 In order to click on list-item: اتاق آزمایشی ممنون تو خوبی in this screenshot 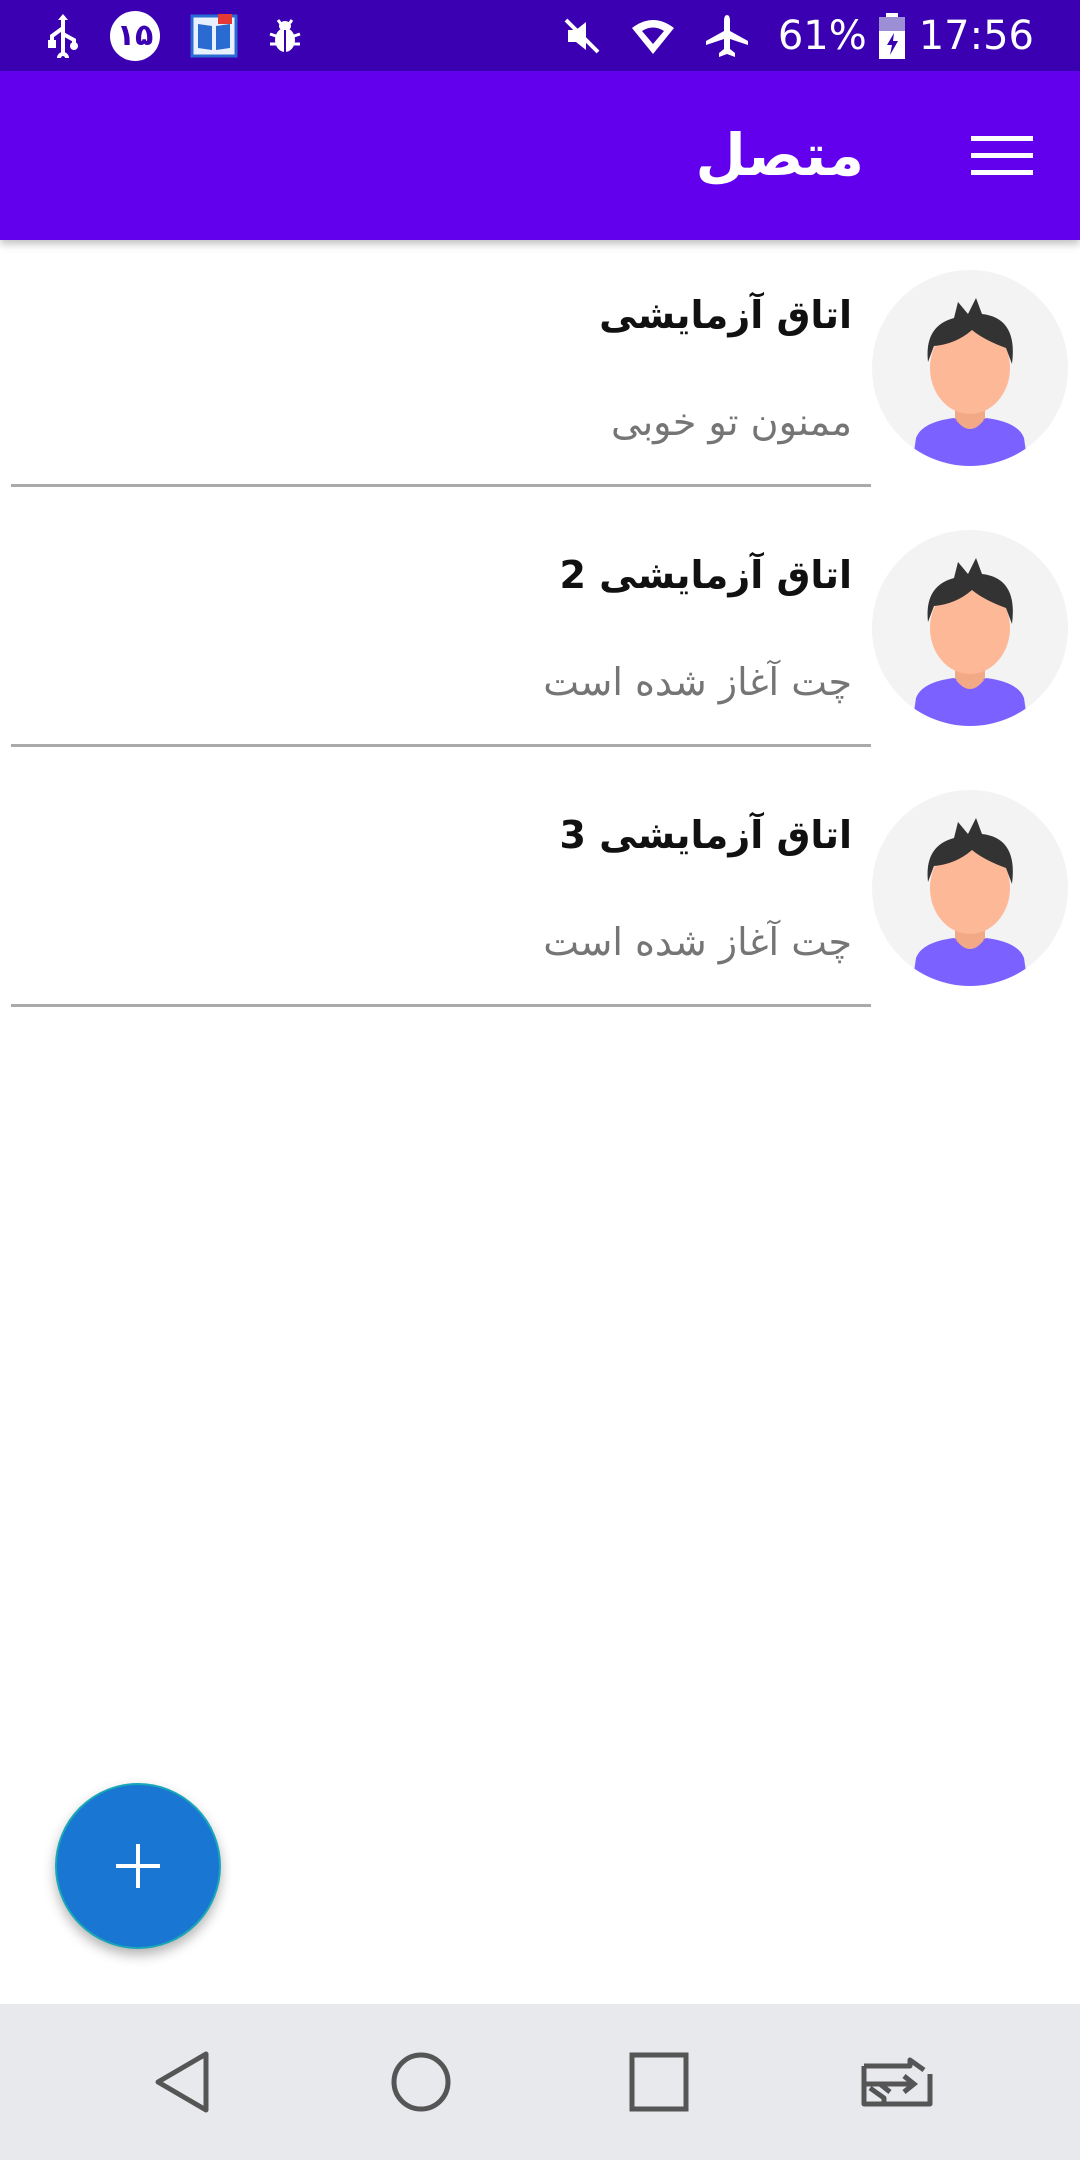, I will do `click(540, 370)`.